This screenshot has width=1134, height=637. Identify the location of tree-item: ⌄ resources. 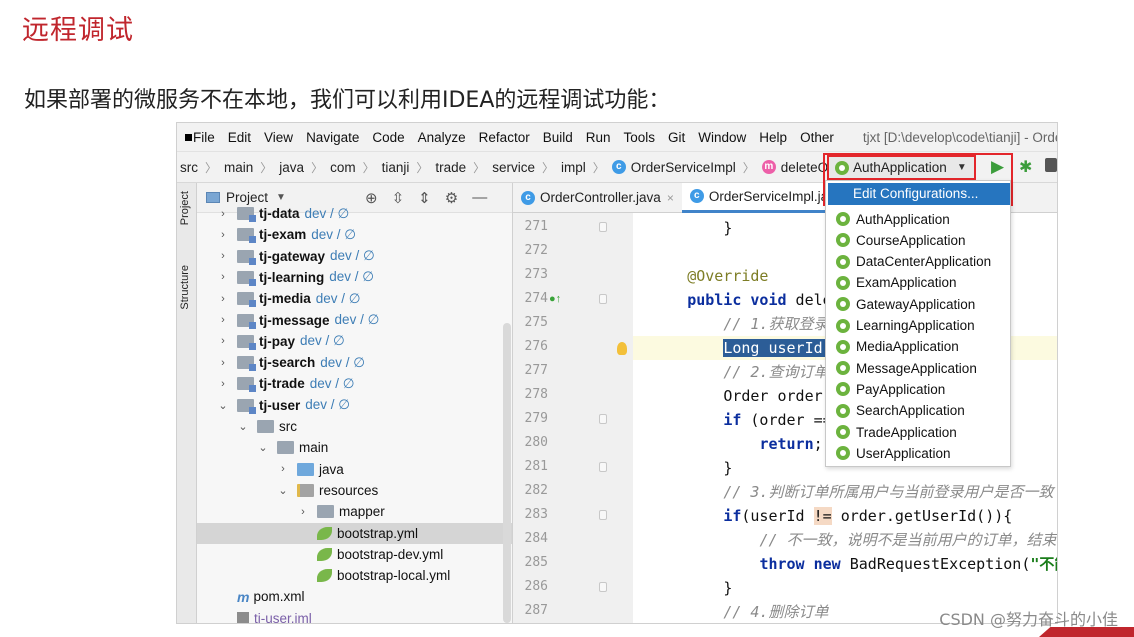
(354, 490).